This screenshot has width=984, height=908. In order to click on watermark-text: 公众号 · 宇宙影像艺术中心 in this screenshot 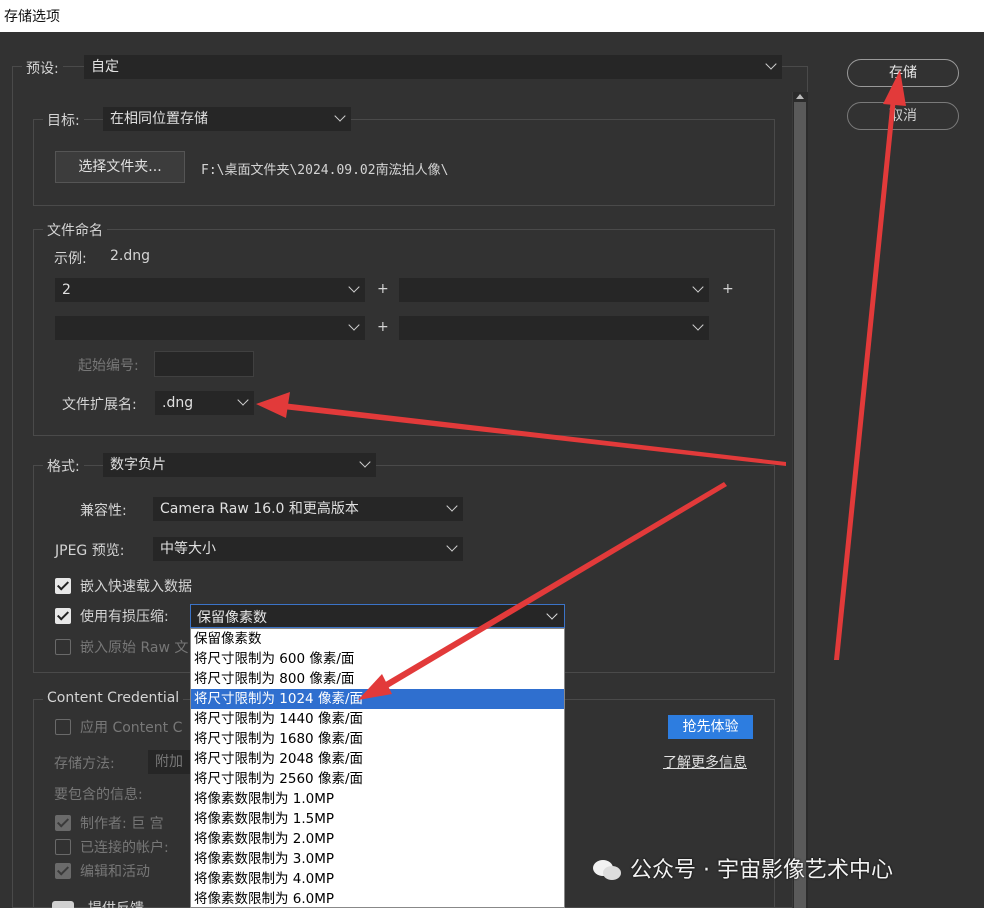, I will do `click(761, 870)`.